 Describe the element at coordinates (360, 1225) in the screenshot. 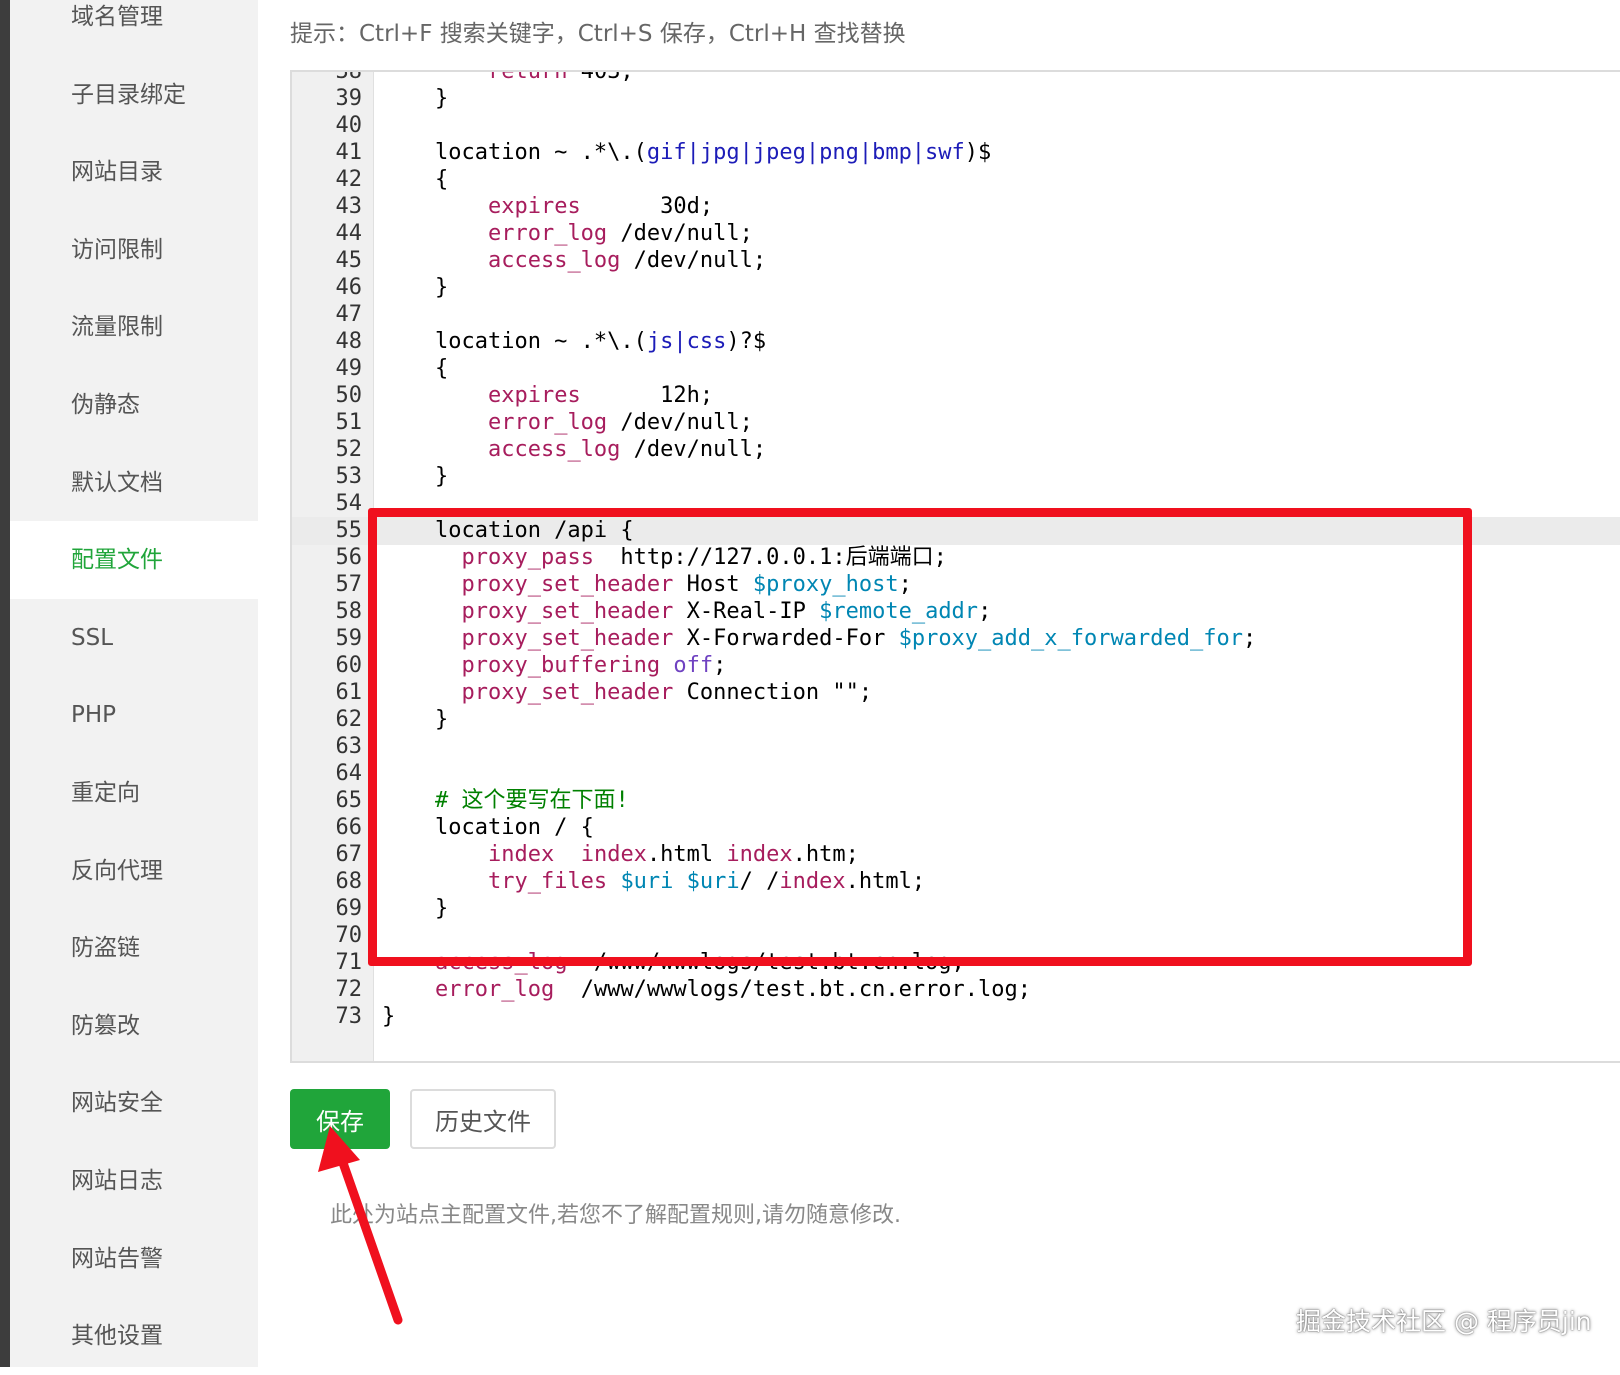

I see `annotation-arrow` at that location.